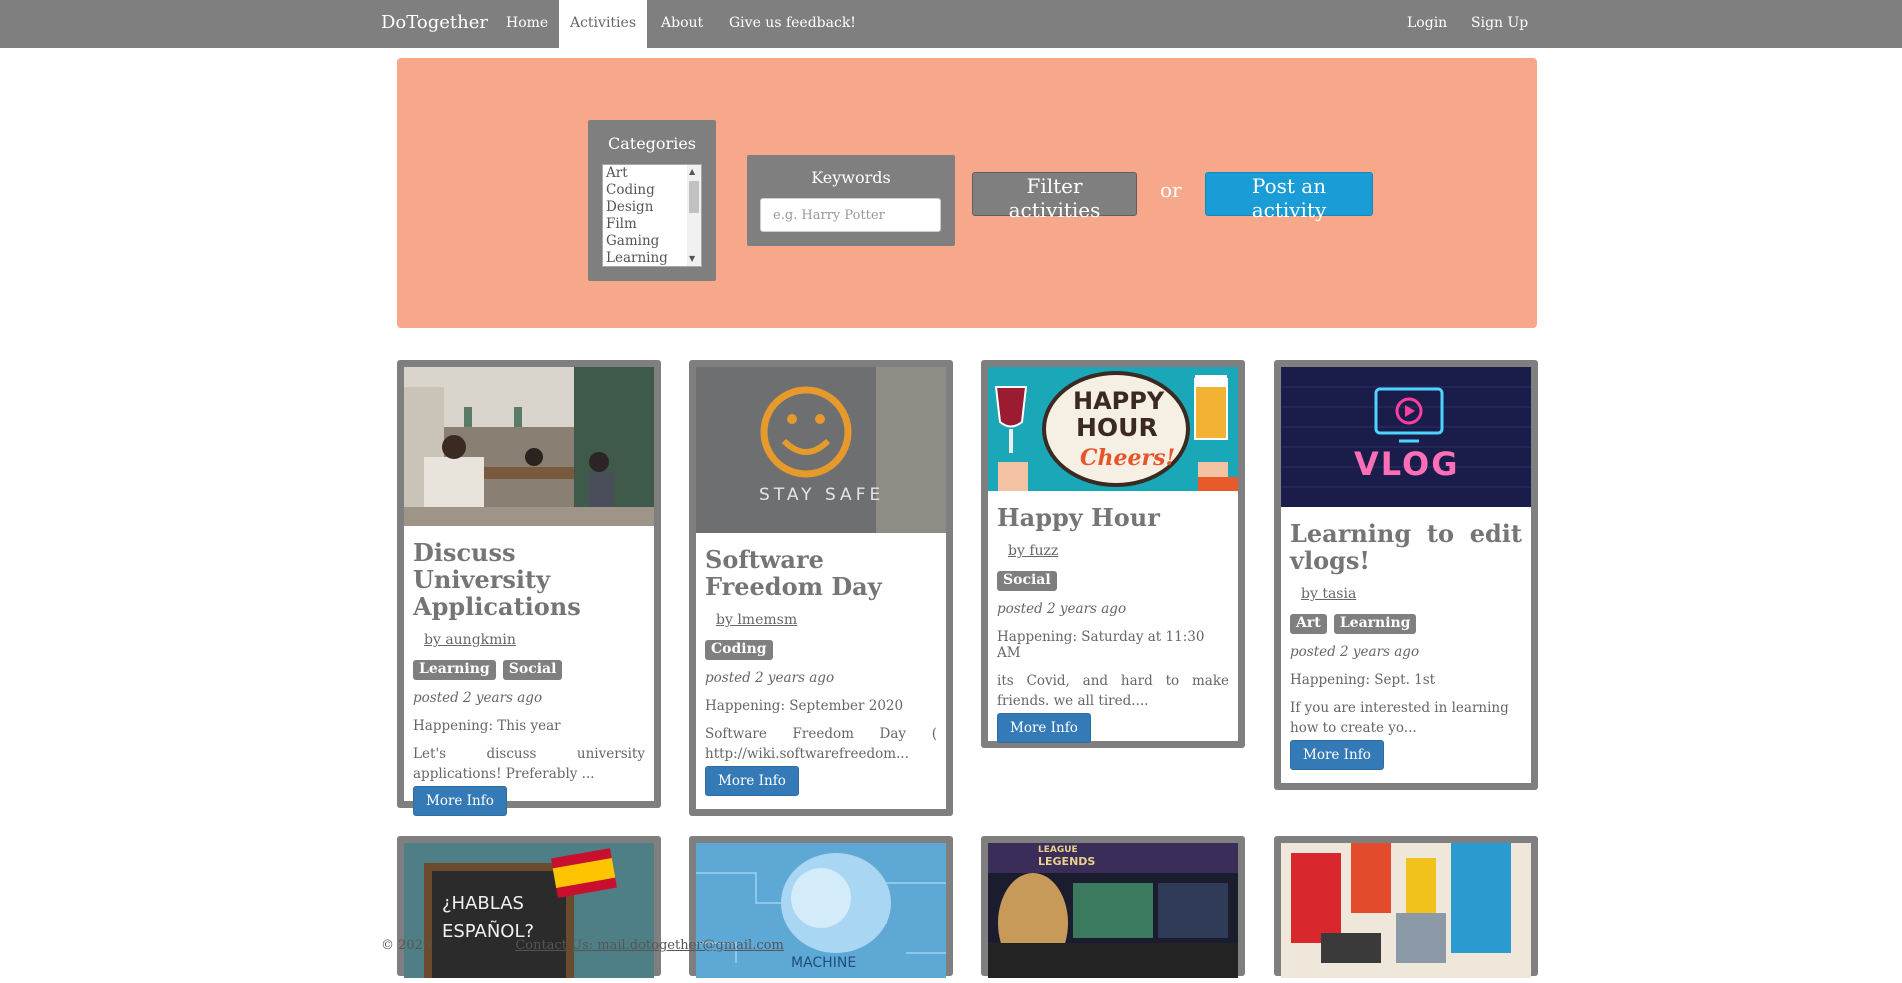 The image size is (1902, 983). I want to click on nav-signup: Sign Up, so click(1499, 24).